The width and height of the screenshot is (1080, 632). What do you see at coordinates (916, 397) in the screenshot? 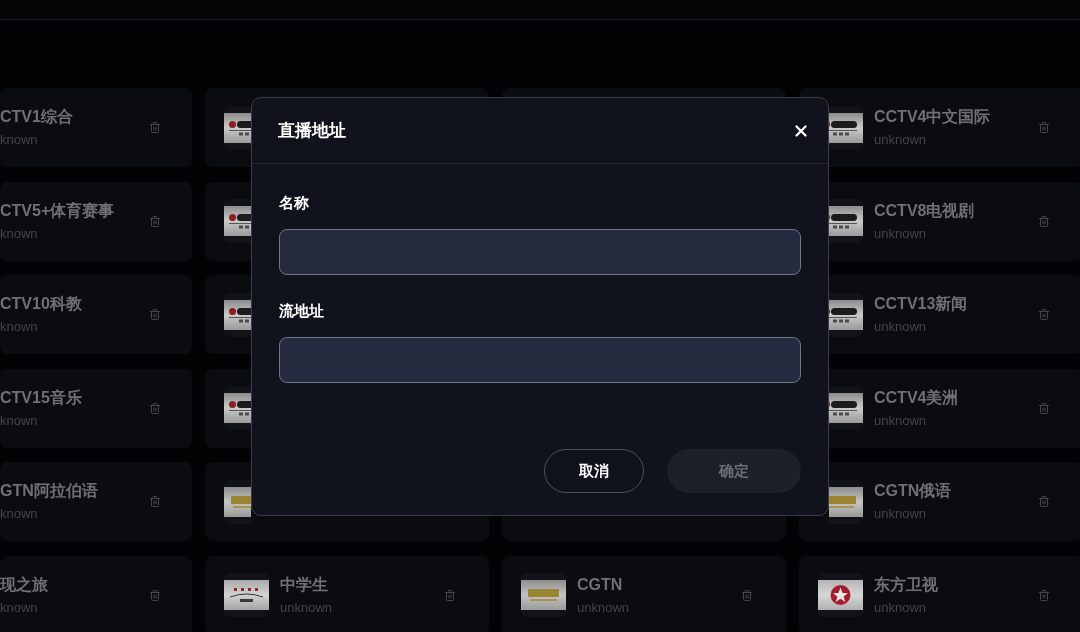
I see `channel-name: CCTV4美洲` at bounding box center [916, 397].